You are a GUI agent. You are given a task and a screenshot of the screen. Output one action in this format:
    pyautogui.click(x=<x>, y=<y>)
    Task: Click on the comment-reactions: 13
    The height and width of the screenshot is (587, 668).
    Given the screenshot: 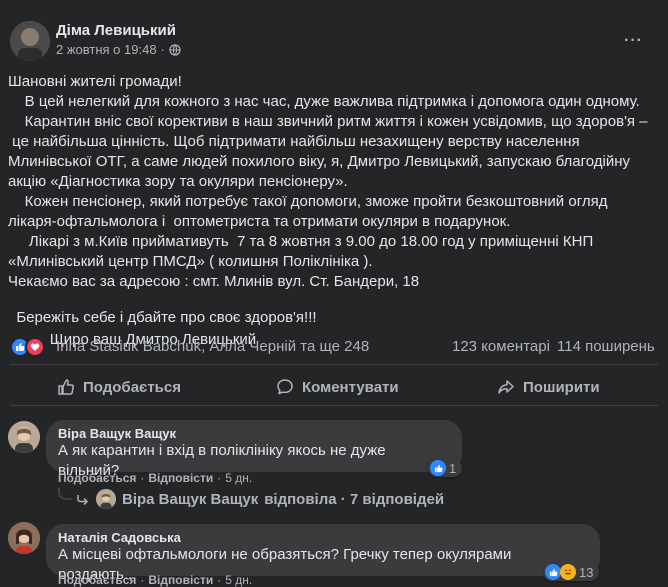 What is the action you would take?
    pyautogui.click(x=571, y=572)
    